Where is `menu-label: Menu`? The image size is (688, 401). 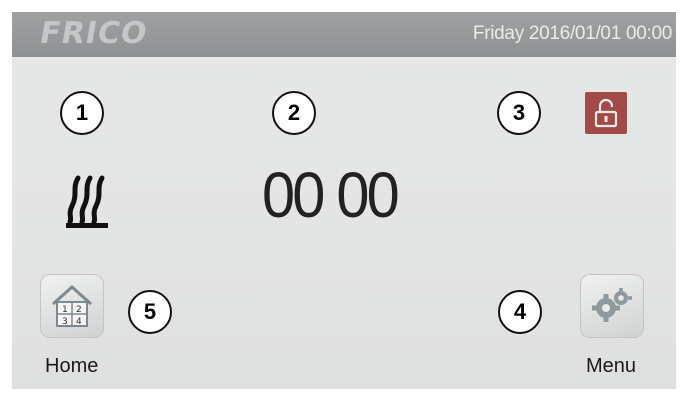 menu-label: Menu is located at coordinates (611, 366).